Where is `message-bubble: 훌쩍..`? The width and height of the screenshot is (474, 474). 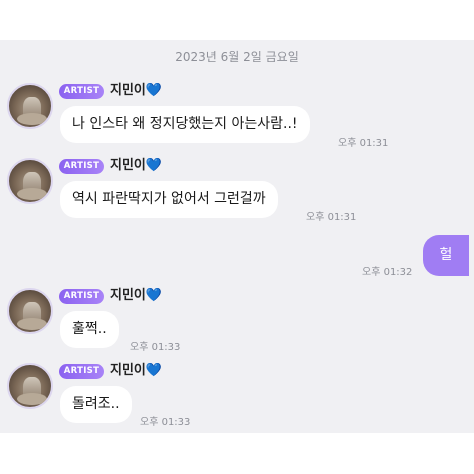 message-bubble: 훌쩍.. is located at coordinates (89, 329).